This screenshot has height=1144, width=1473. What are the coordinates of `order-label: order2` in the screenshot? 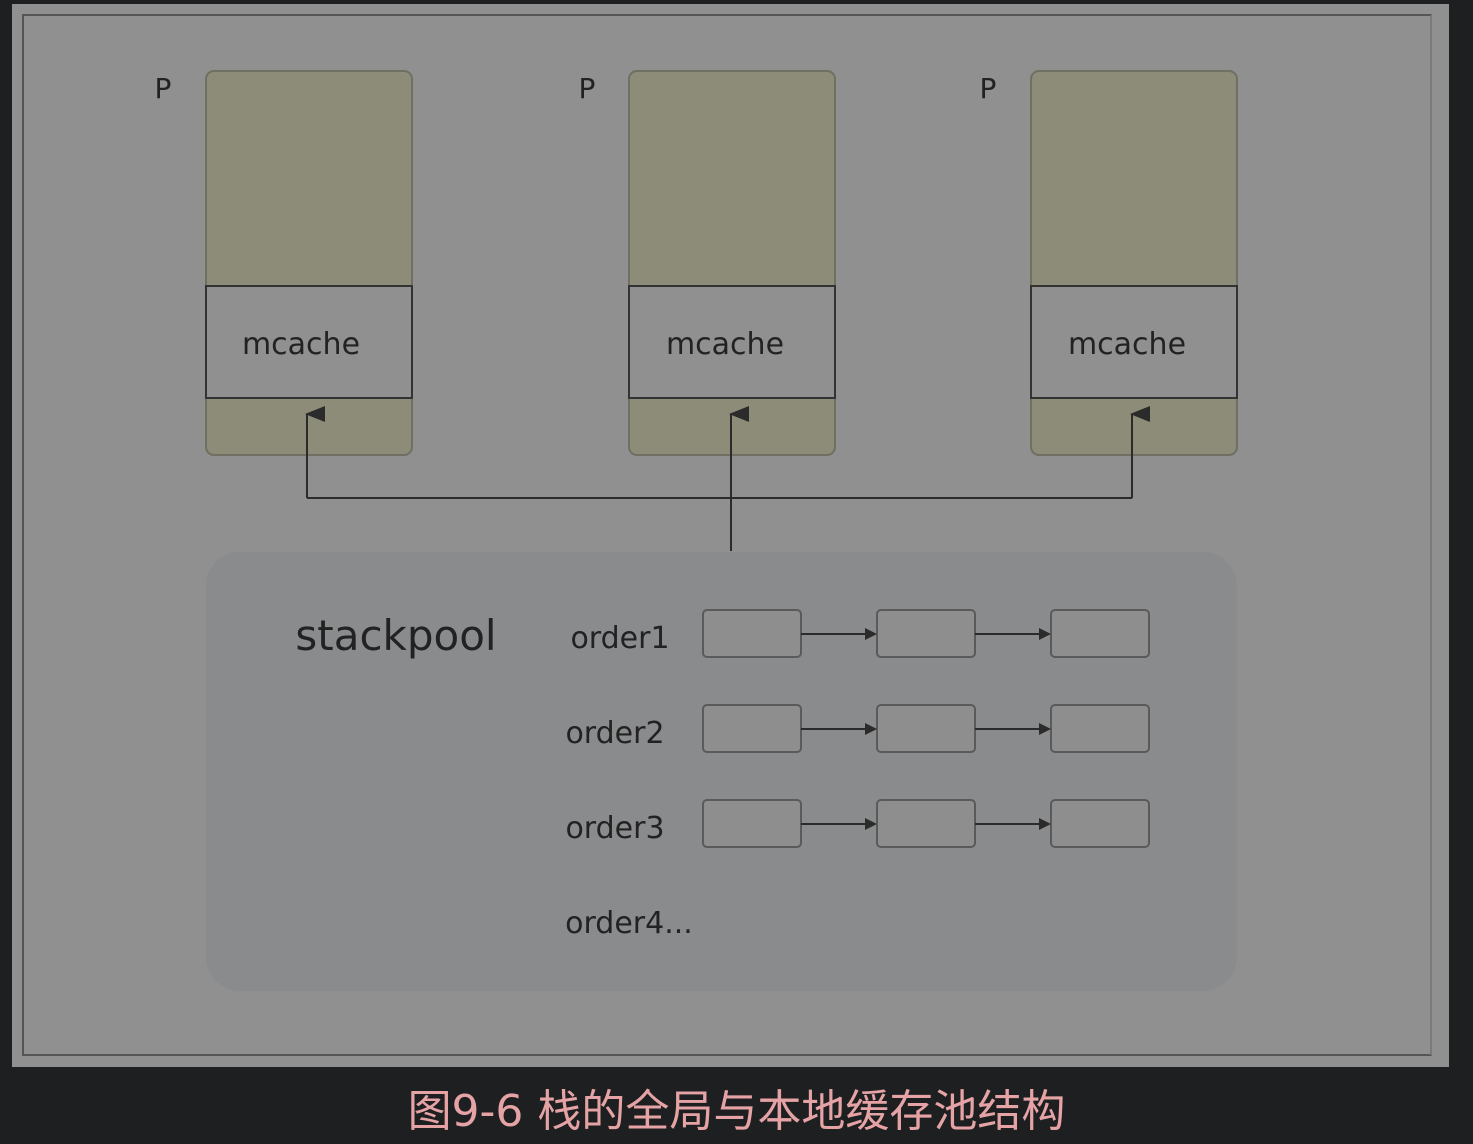 It's located at (614, 733).